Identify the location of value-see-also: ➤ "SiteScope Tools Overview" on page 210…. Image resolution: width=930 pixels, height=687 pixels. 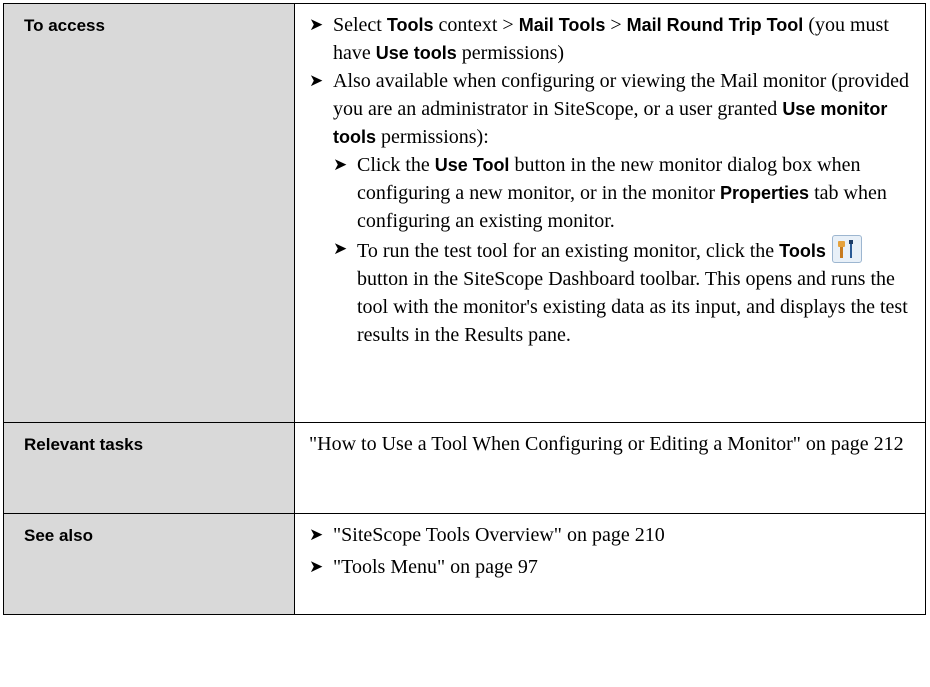
(610, 564).